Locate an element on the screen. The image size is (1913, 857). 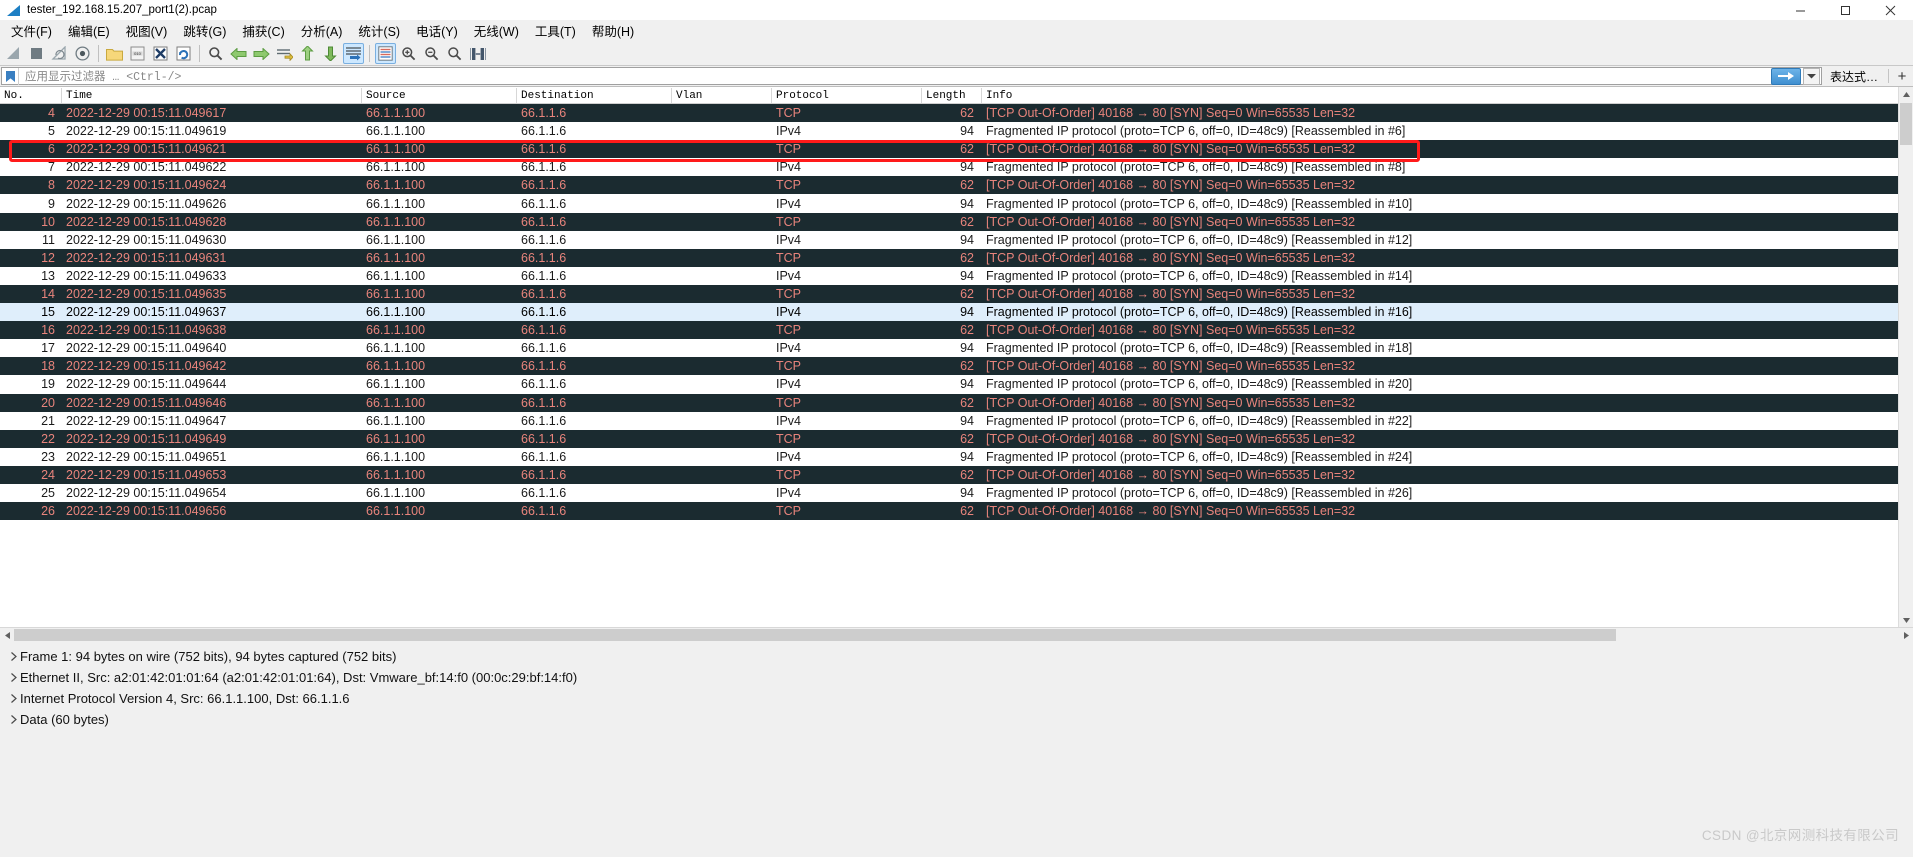
packet-list-horizontal-scrollbar is located at coordinates (956, 634).